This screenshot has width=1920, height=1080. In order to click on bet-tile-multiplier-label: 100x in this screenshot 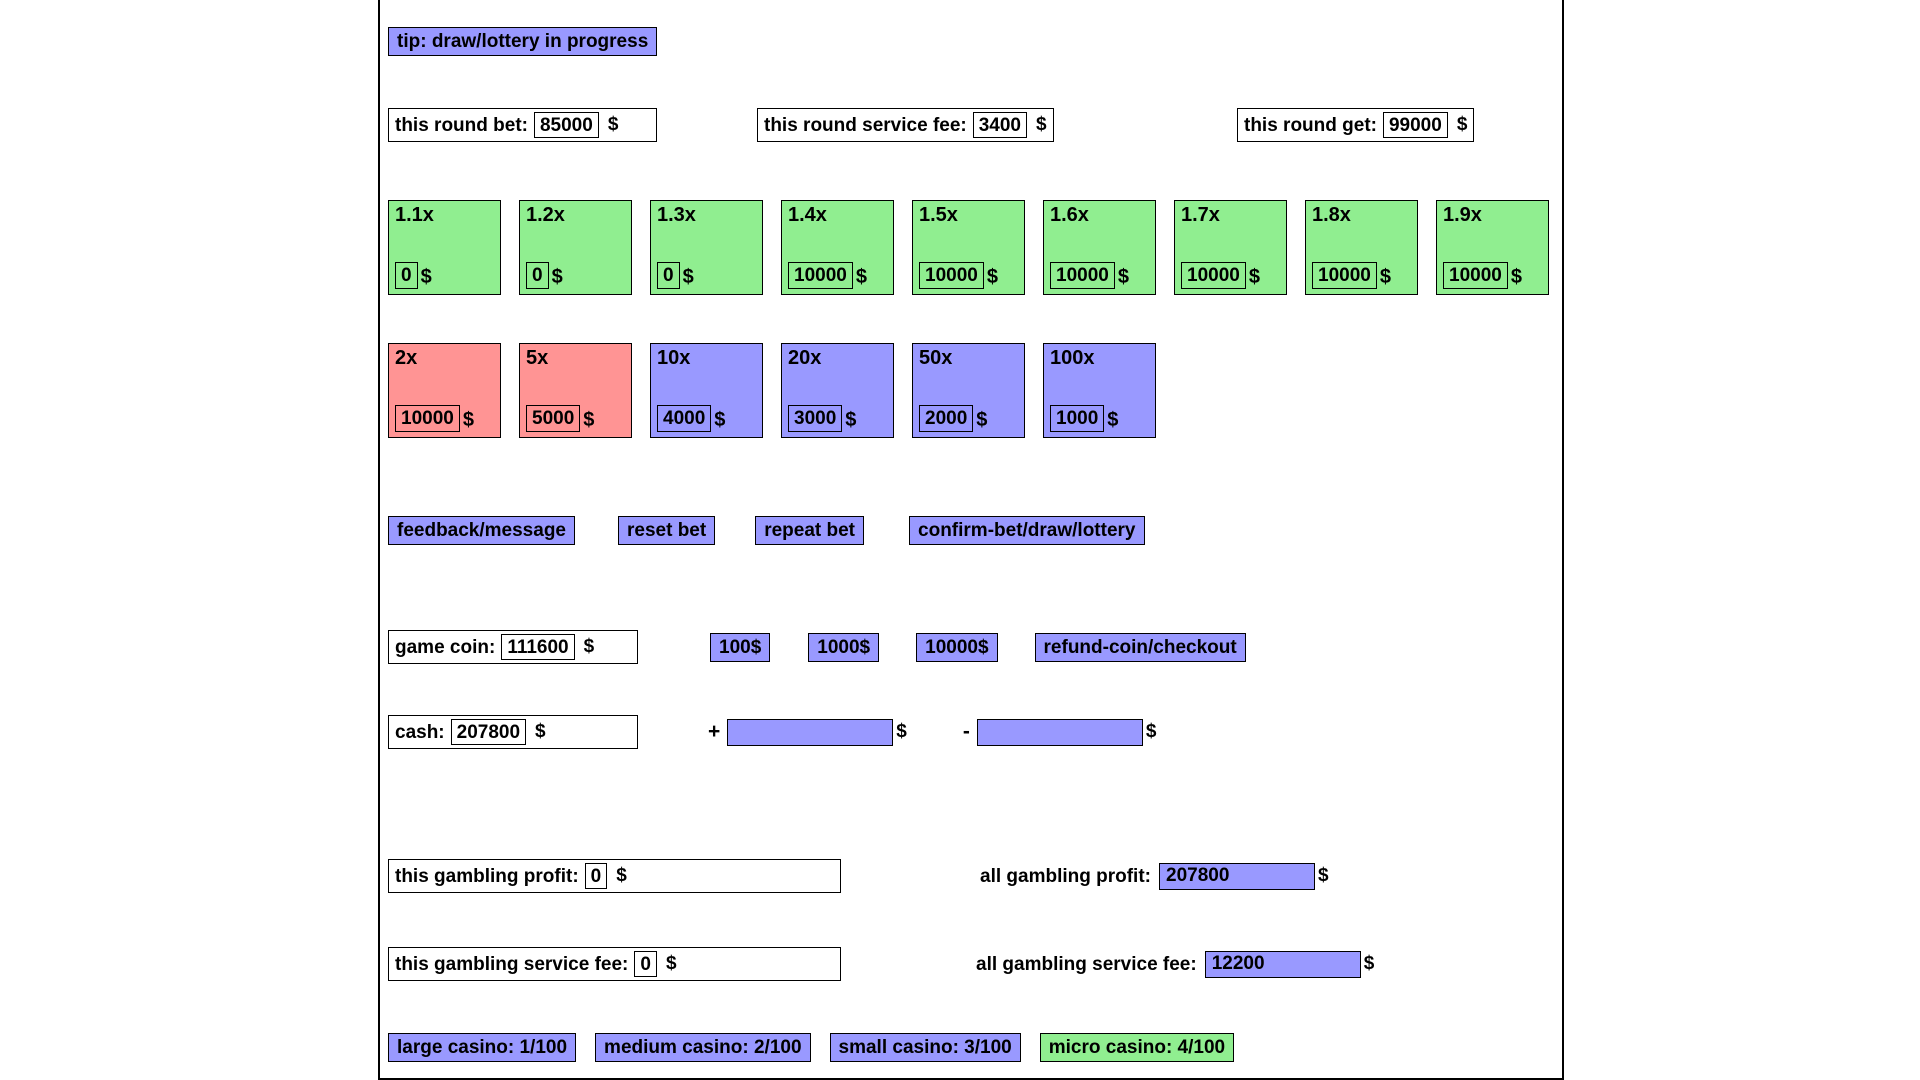, I will do `click(1072, 358)`.